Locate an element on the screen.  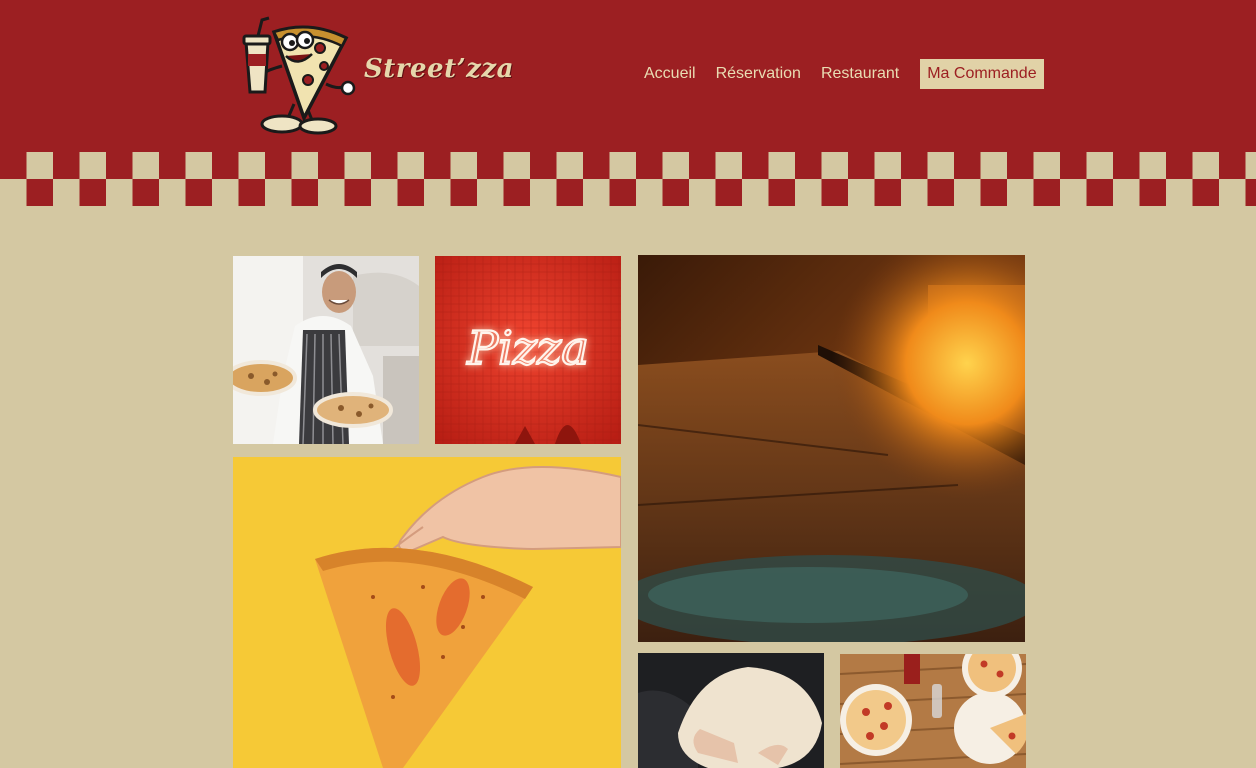
gallery-image-dough is located at coordinates (731, 710).